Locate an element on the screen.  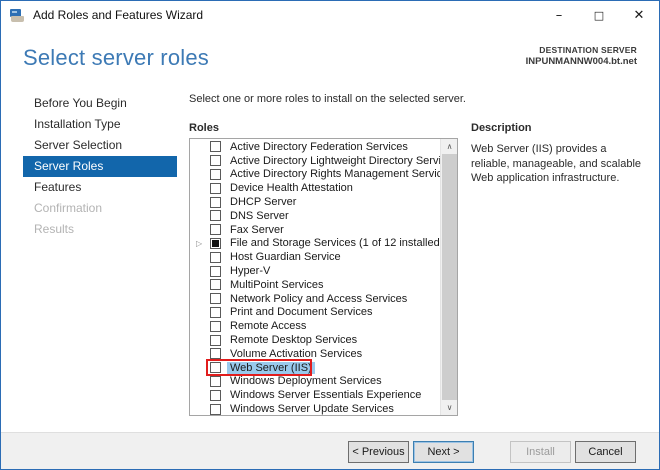
role-row: MultiPoint Services is located at coordinates (315, 285).